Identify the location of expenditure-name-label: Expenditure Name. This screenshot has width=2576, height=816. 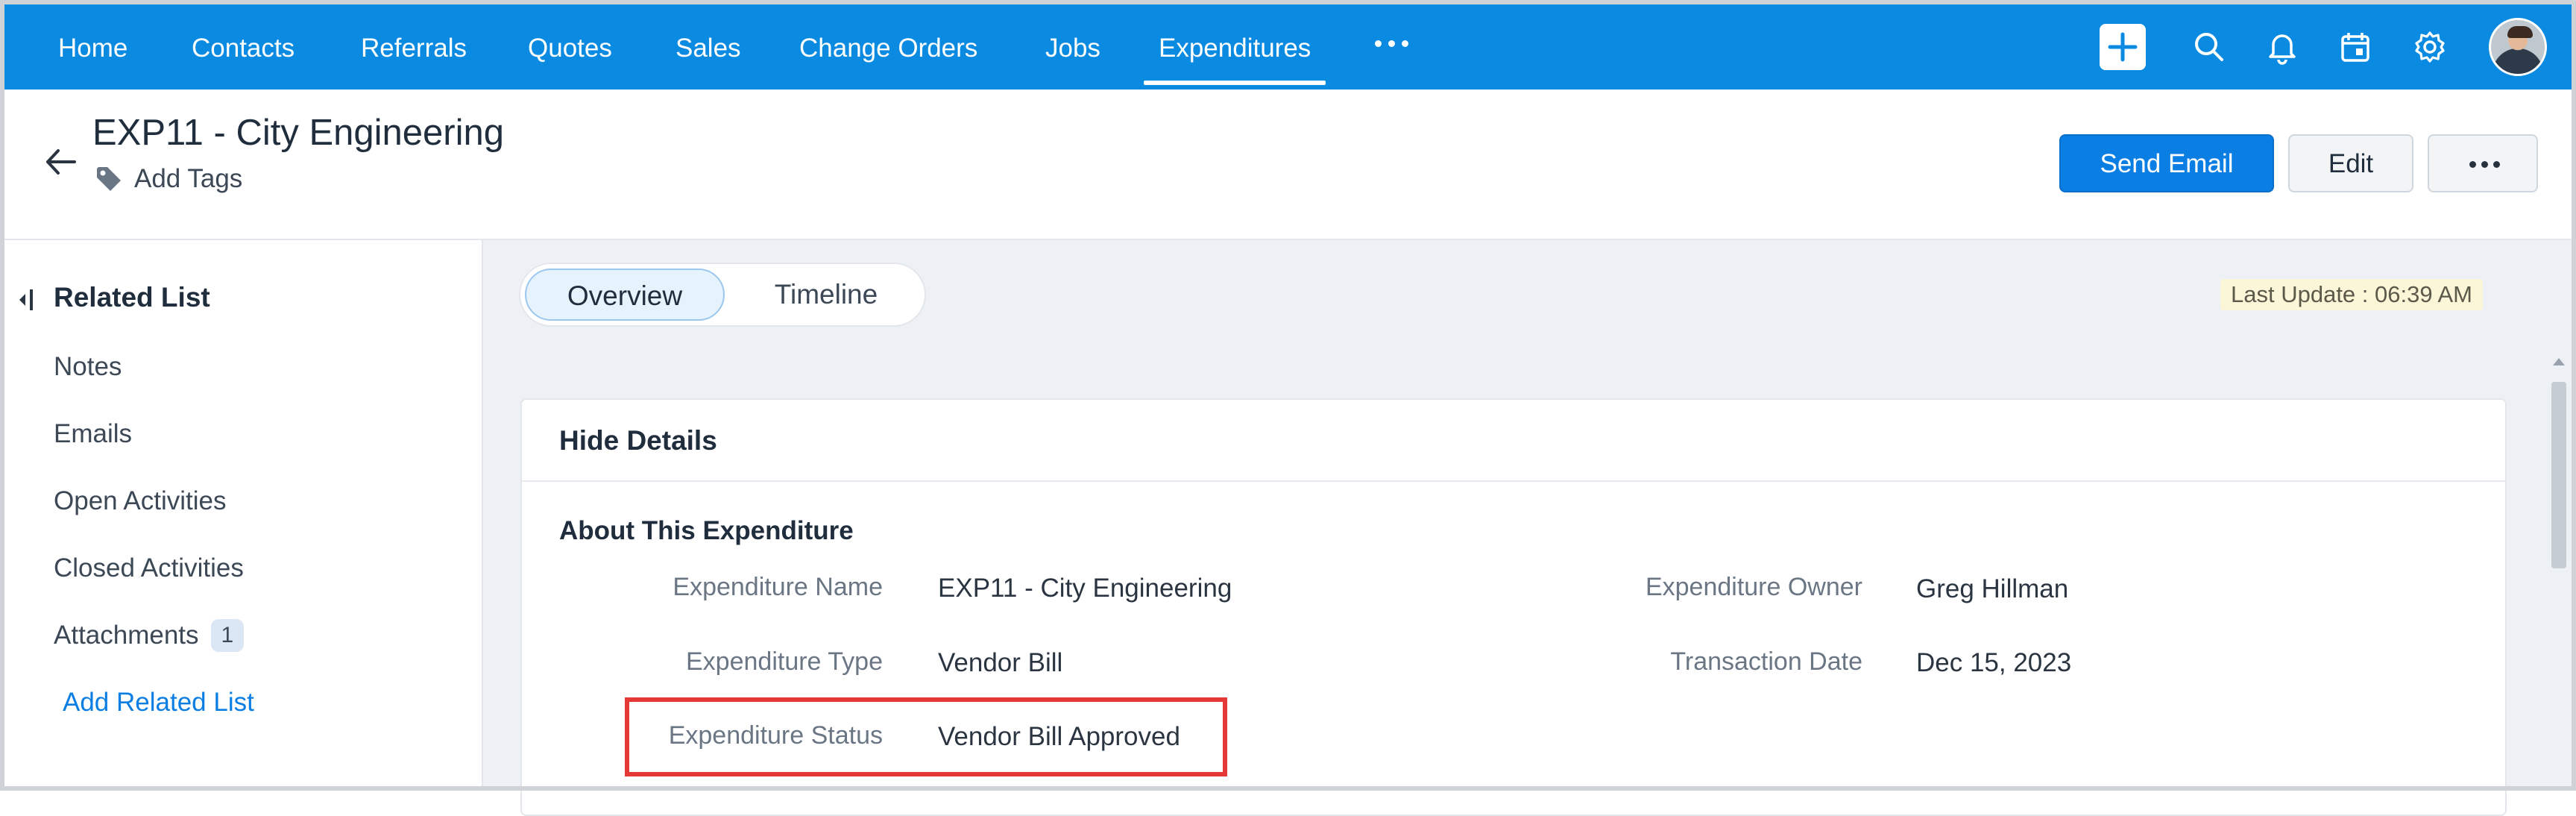
(778, 587).